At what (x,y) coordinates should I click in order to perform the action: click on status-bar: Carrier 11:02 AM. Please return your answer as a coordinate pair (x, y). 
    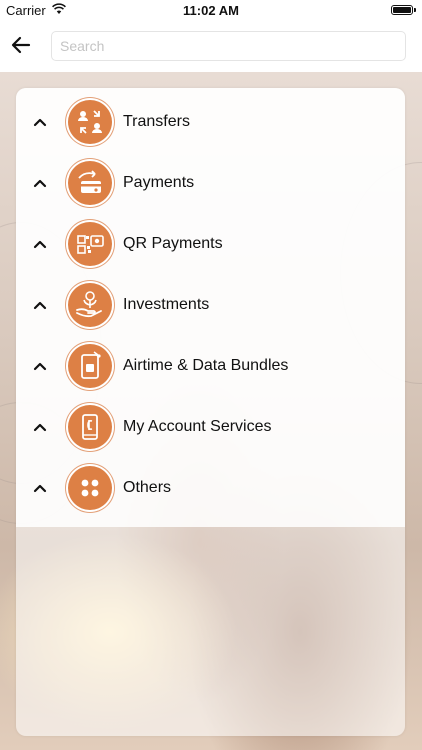
    Looking at the image, I should click on (211, 10).